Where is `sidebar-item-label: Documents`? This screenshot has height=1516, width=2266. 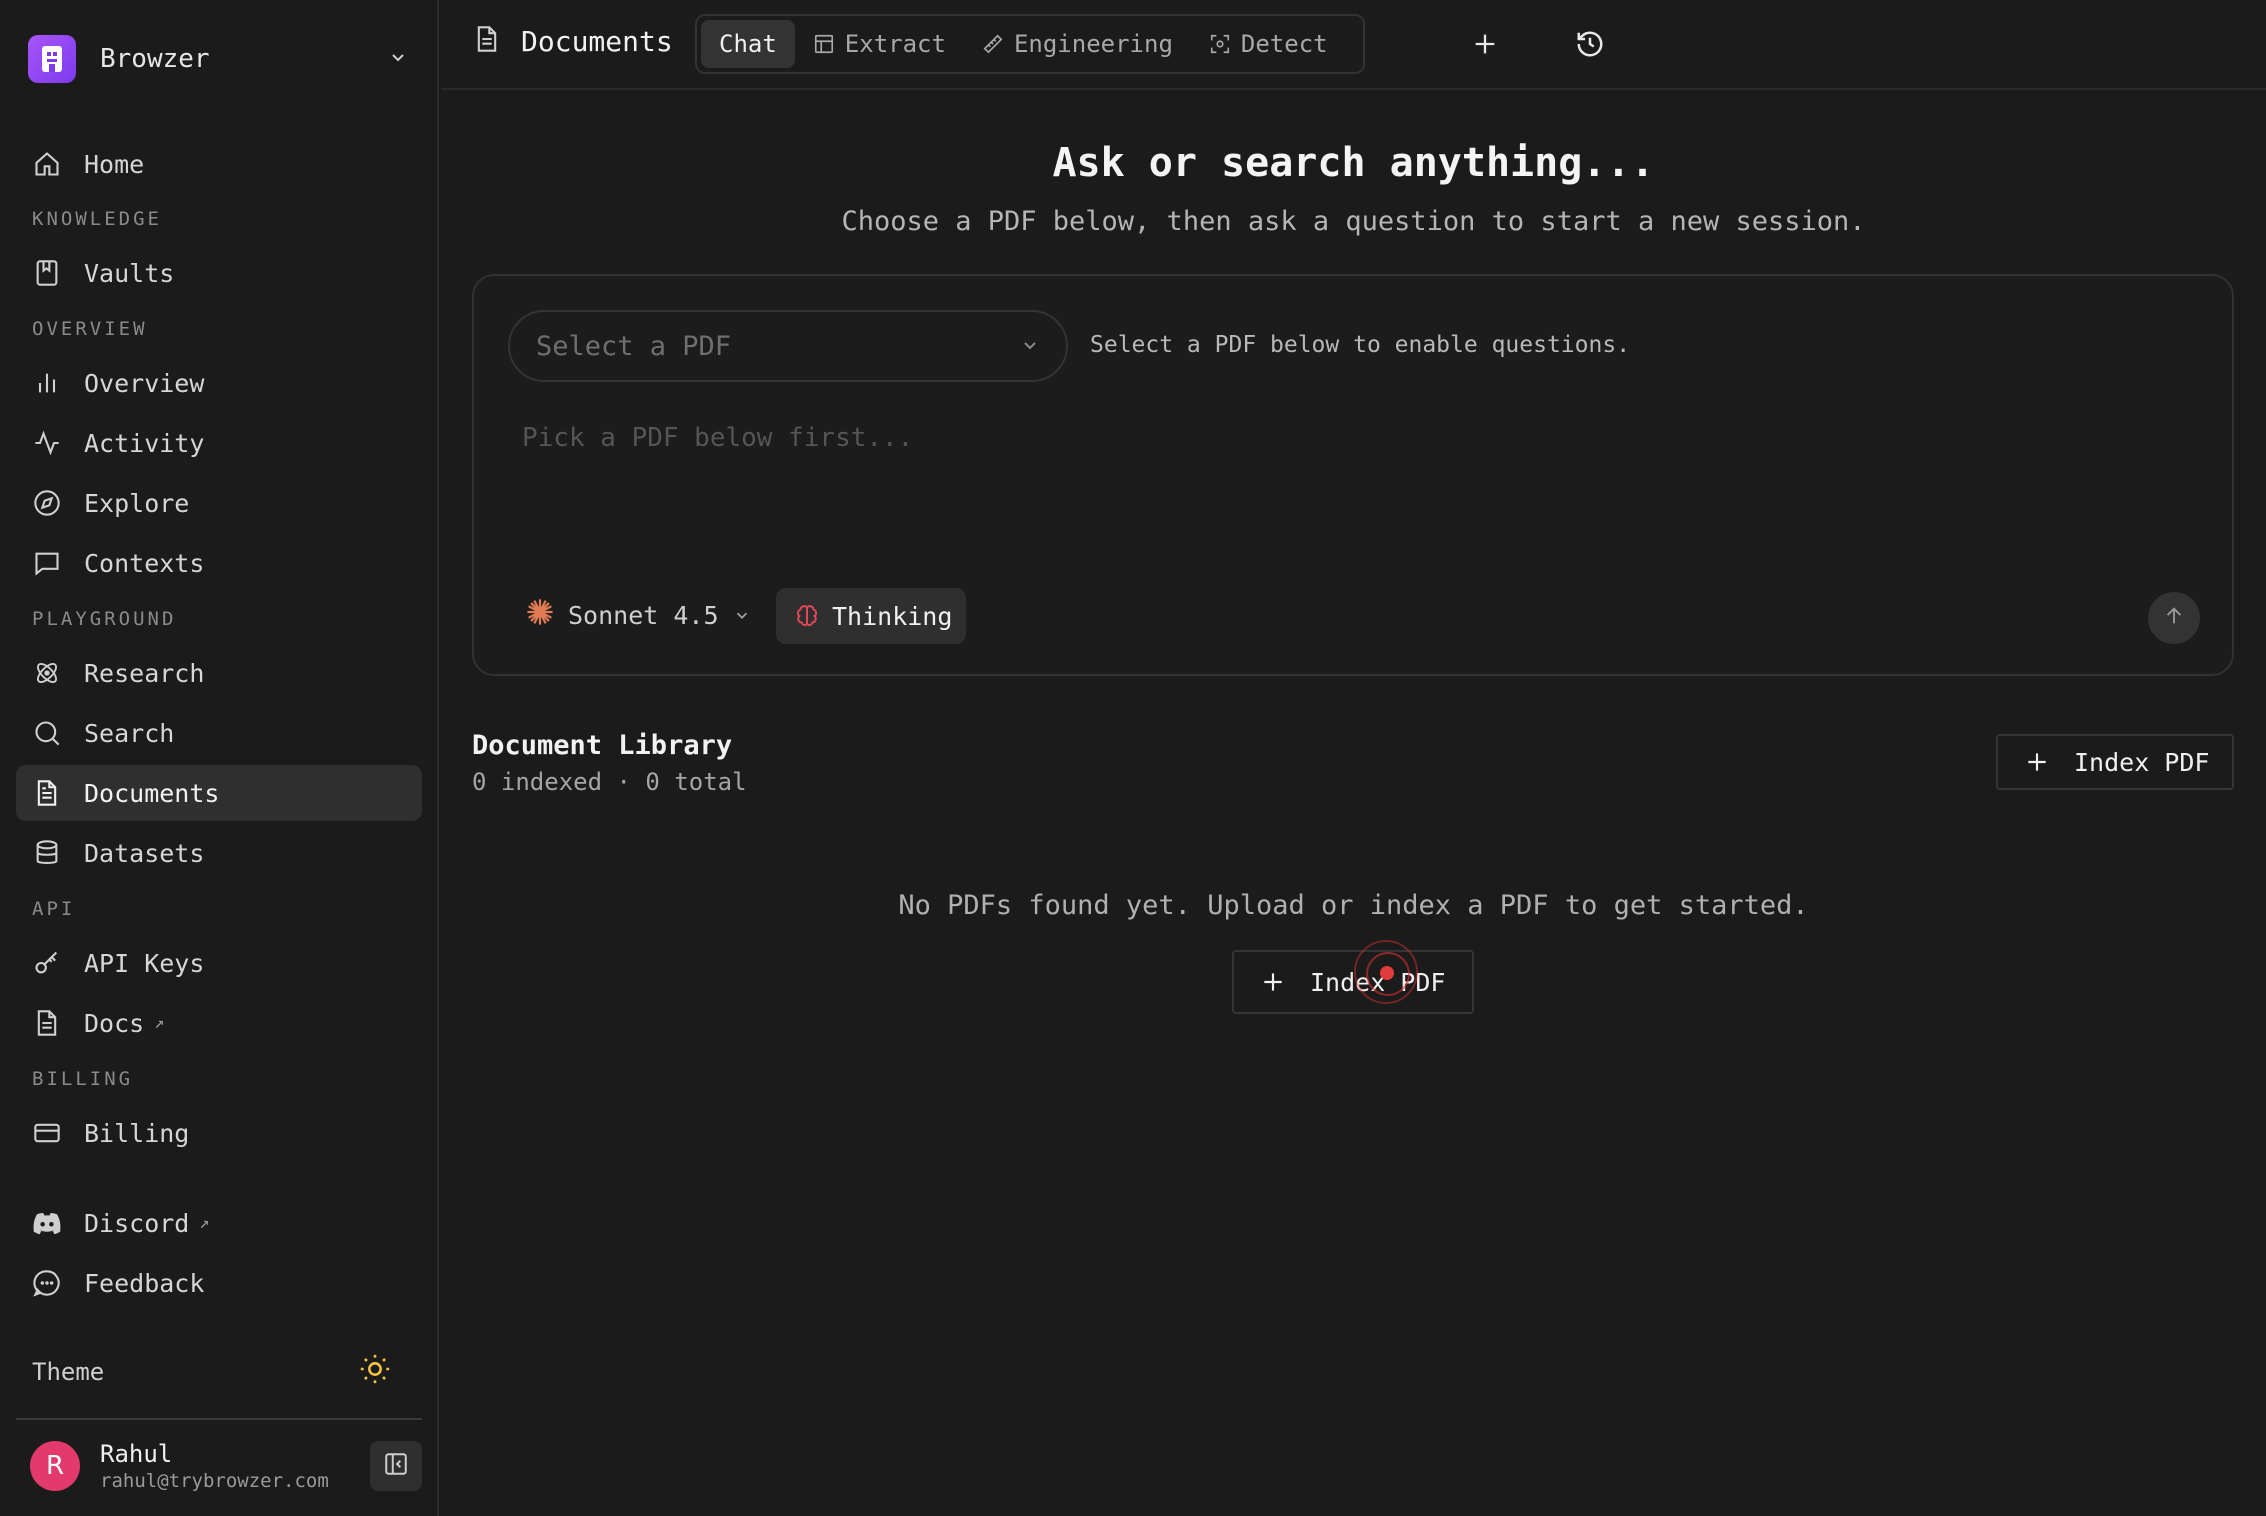
sidebar-item-label: Documents is located at coordinates (152, 793).